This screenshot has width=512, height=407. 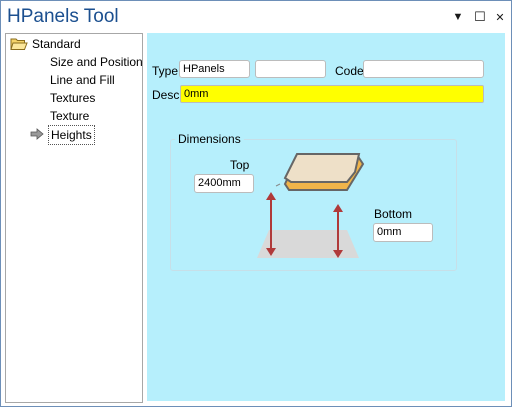 I want to click on selected-arrow-icon, so click(x=37, y=134).